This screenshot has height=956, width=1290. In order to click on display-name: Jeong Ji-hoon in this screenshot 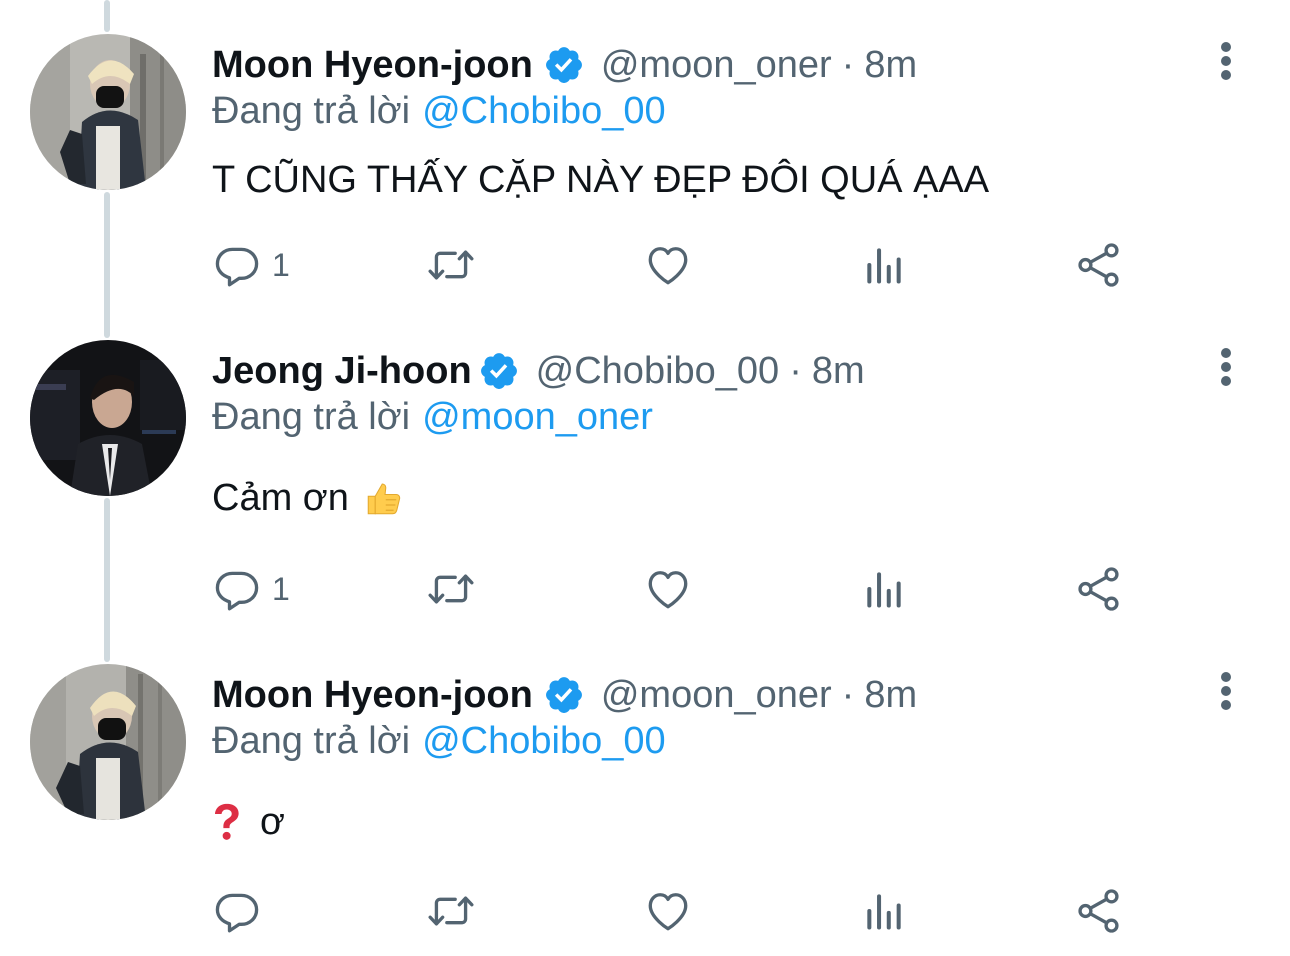, I will do `click(342, 371)`.